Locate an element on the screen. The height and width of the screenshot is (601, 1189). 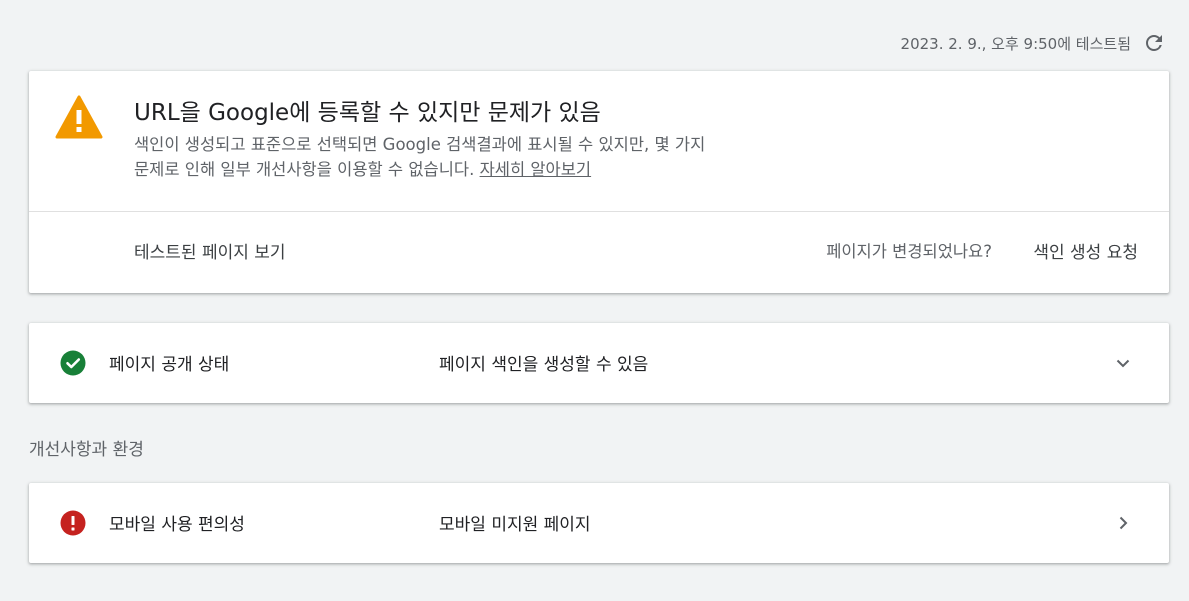
chevron-right-icon is located at coordinates (1123, 523).